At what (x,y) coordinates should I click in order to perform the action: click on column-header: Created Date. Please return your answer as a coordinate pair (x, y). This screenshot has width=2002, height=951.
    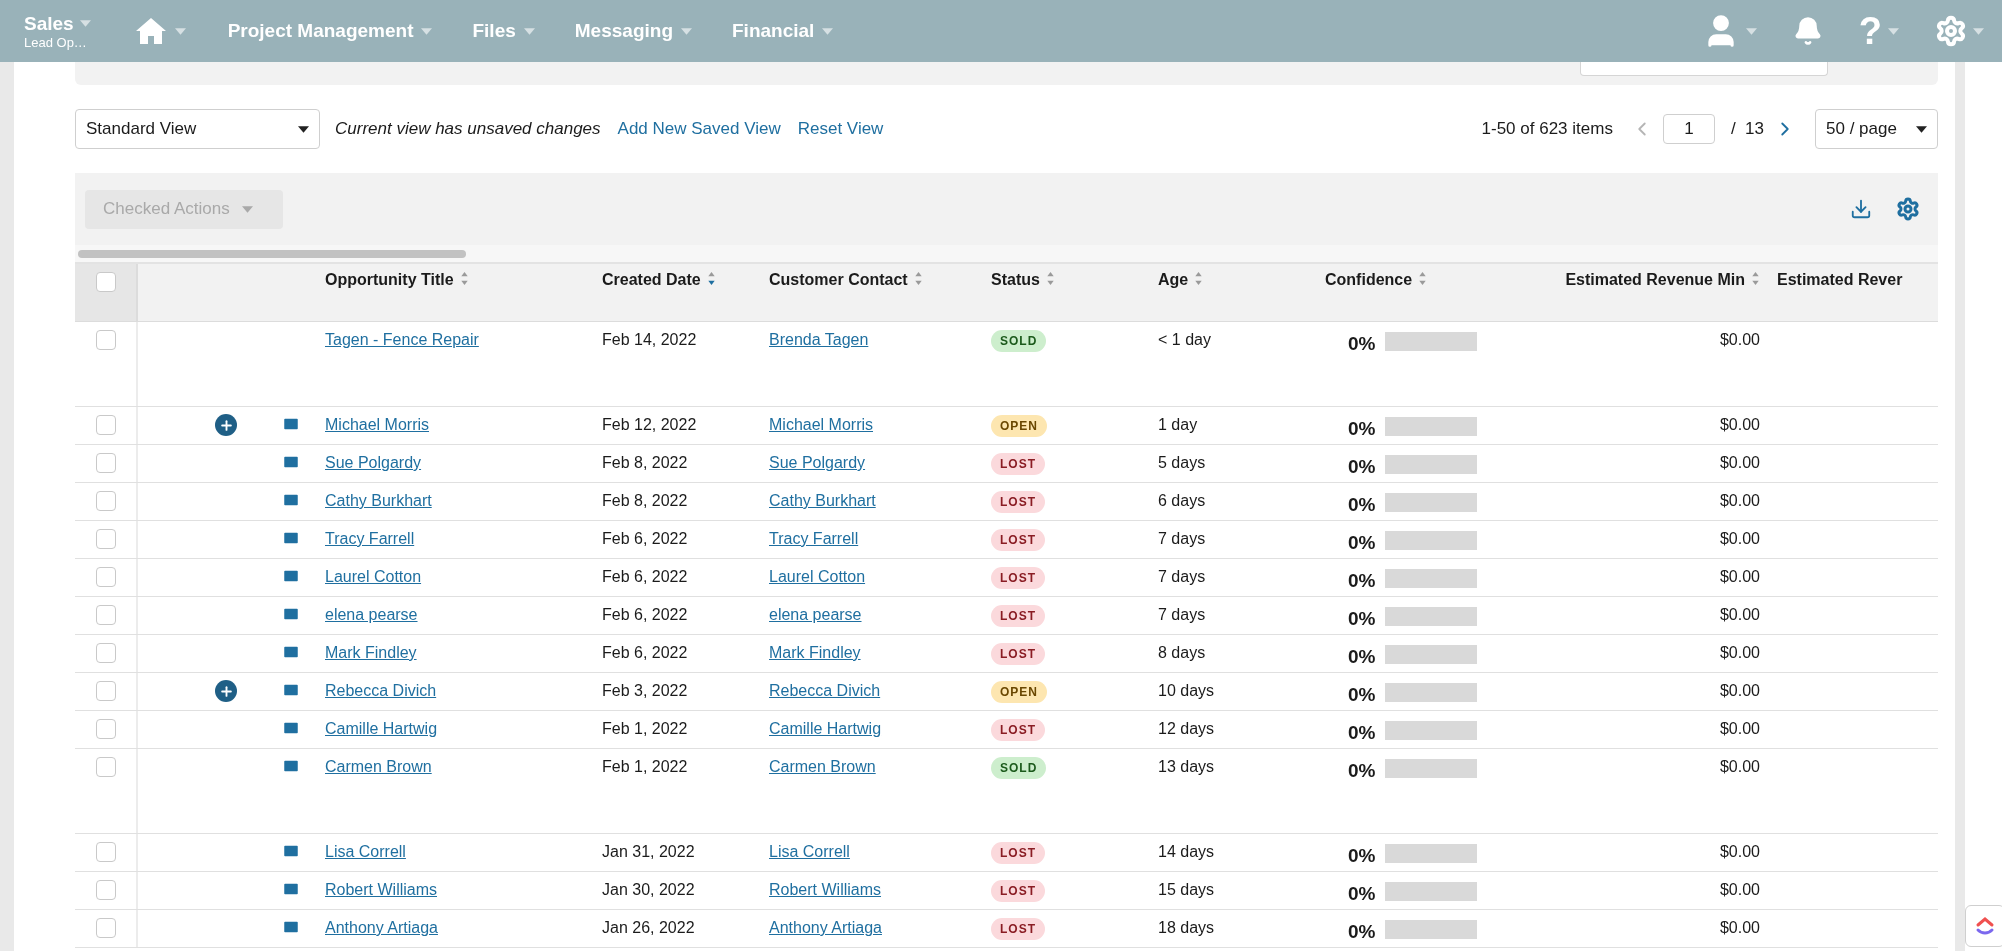
    Looking at the image, I should click on (651, 280).